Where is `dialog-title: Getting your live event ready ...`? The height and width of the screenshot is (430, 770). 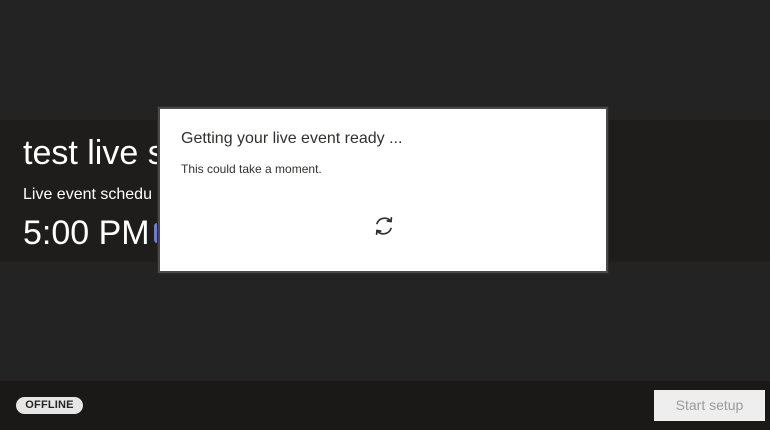
dialog-title: Getting your live event ready ... is located at coordinates (292, 138).